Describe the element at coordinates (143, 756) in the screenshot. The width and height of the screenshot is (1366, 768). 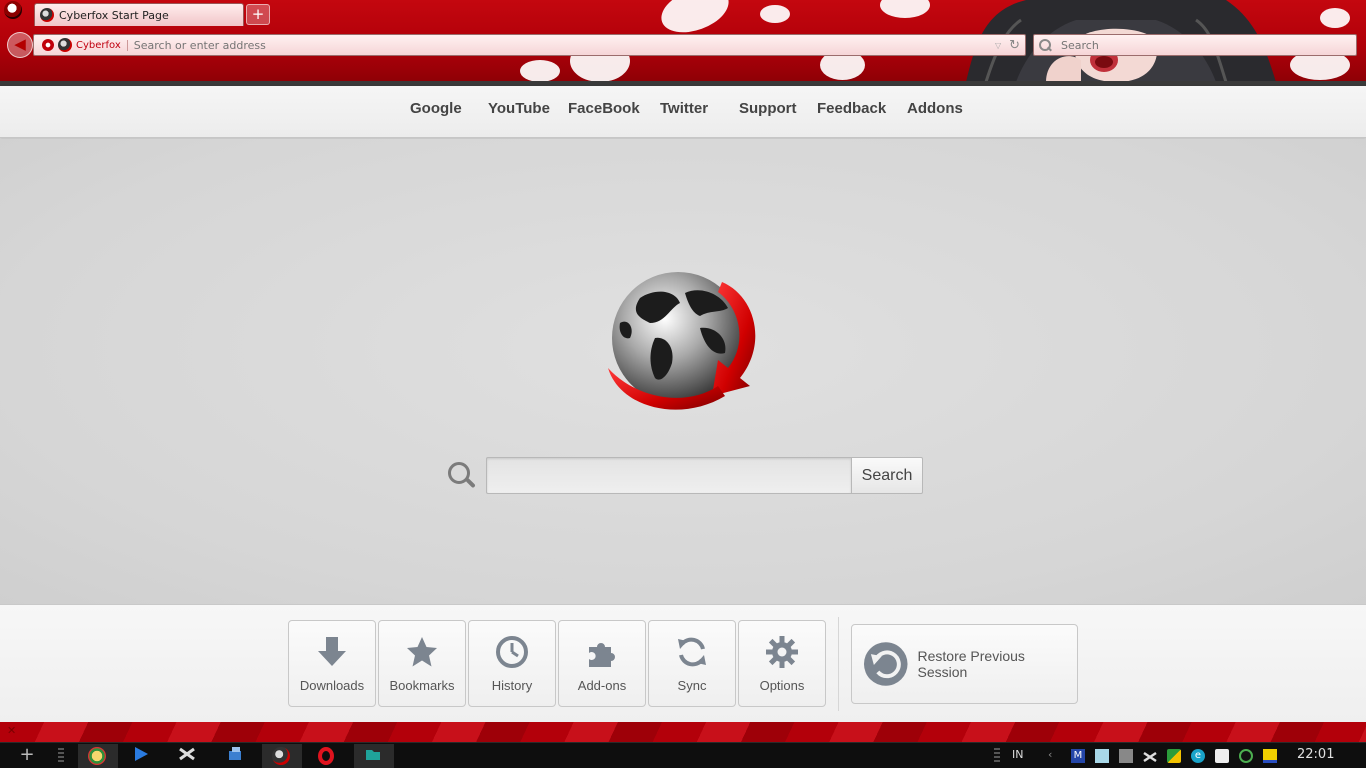
I see `media-player-taskbar-icon` at that location.